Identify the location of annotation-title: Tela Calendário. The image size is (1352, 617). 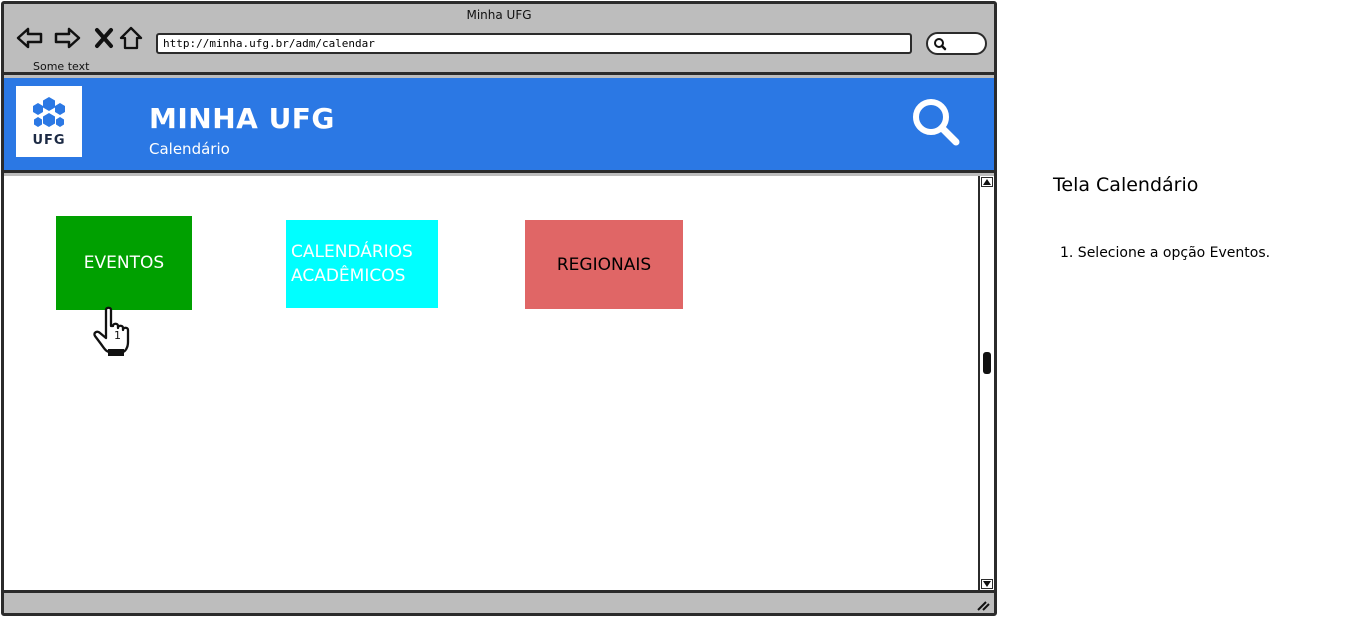
(1126, 185).